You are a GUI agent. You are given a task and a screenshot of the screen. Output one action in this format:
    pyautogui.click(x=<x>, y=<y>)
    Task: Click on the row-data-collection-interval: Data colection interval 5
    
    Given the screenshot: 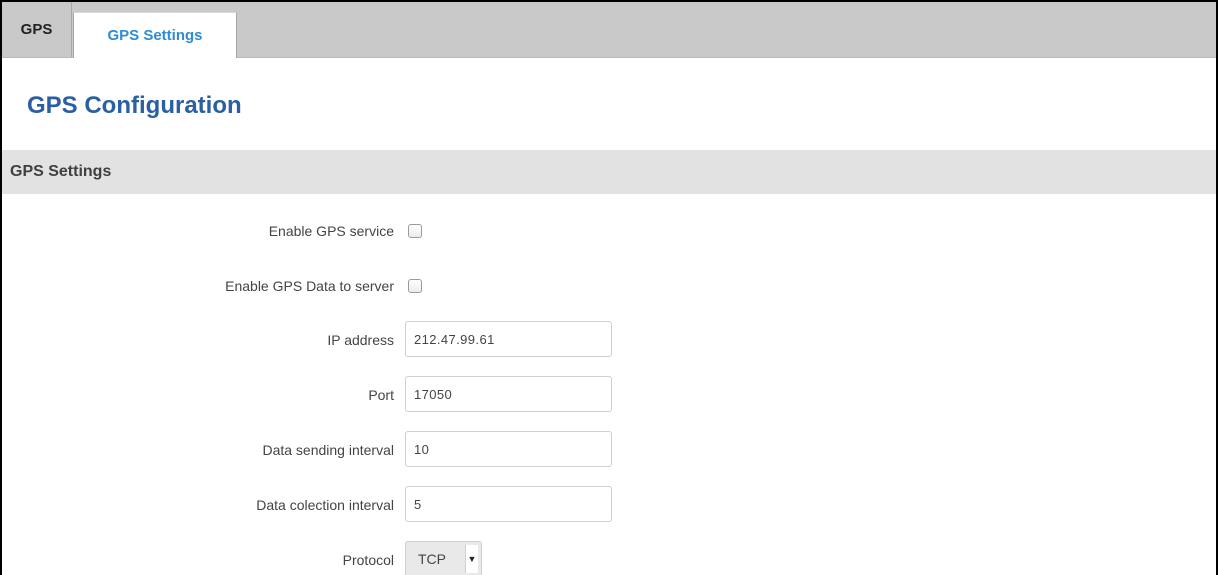 What is the action you would take?
    pyautogui.click(x=609, y=505)
    